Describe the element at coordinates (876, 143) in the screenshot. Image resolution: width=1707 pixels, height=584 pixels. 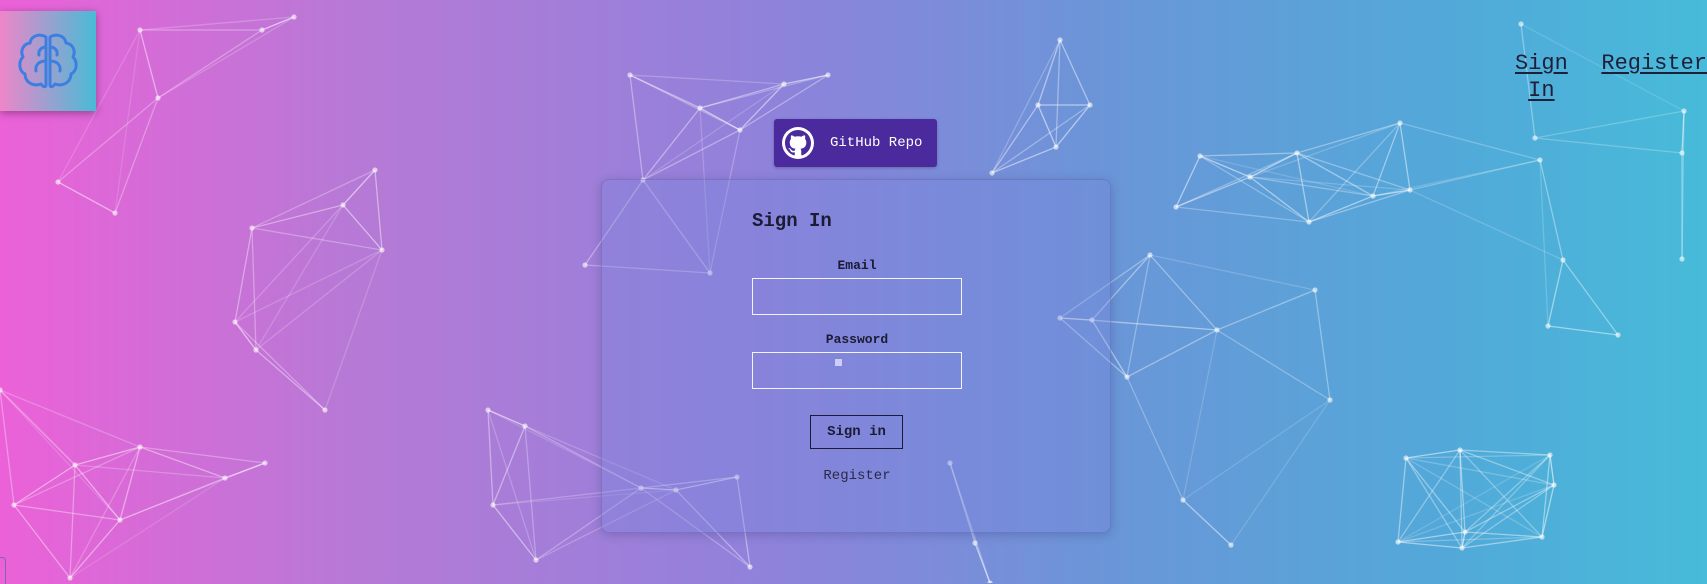
I see `github-repo-label: GitHub Repo` at that location.